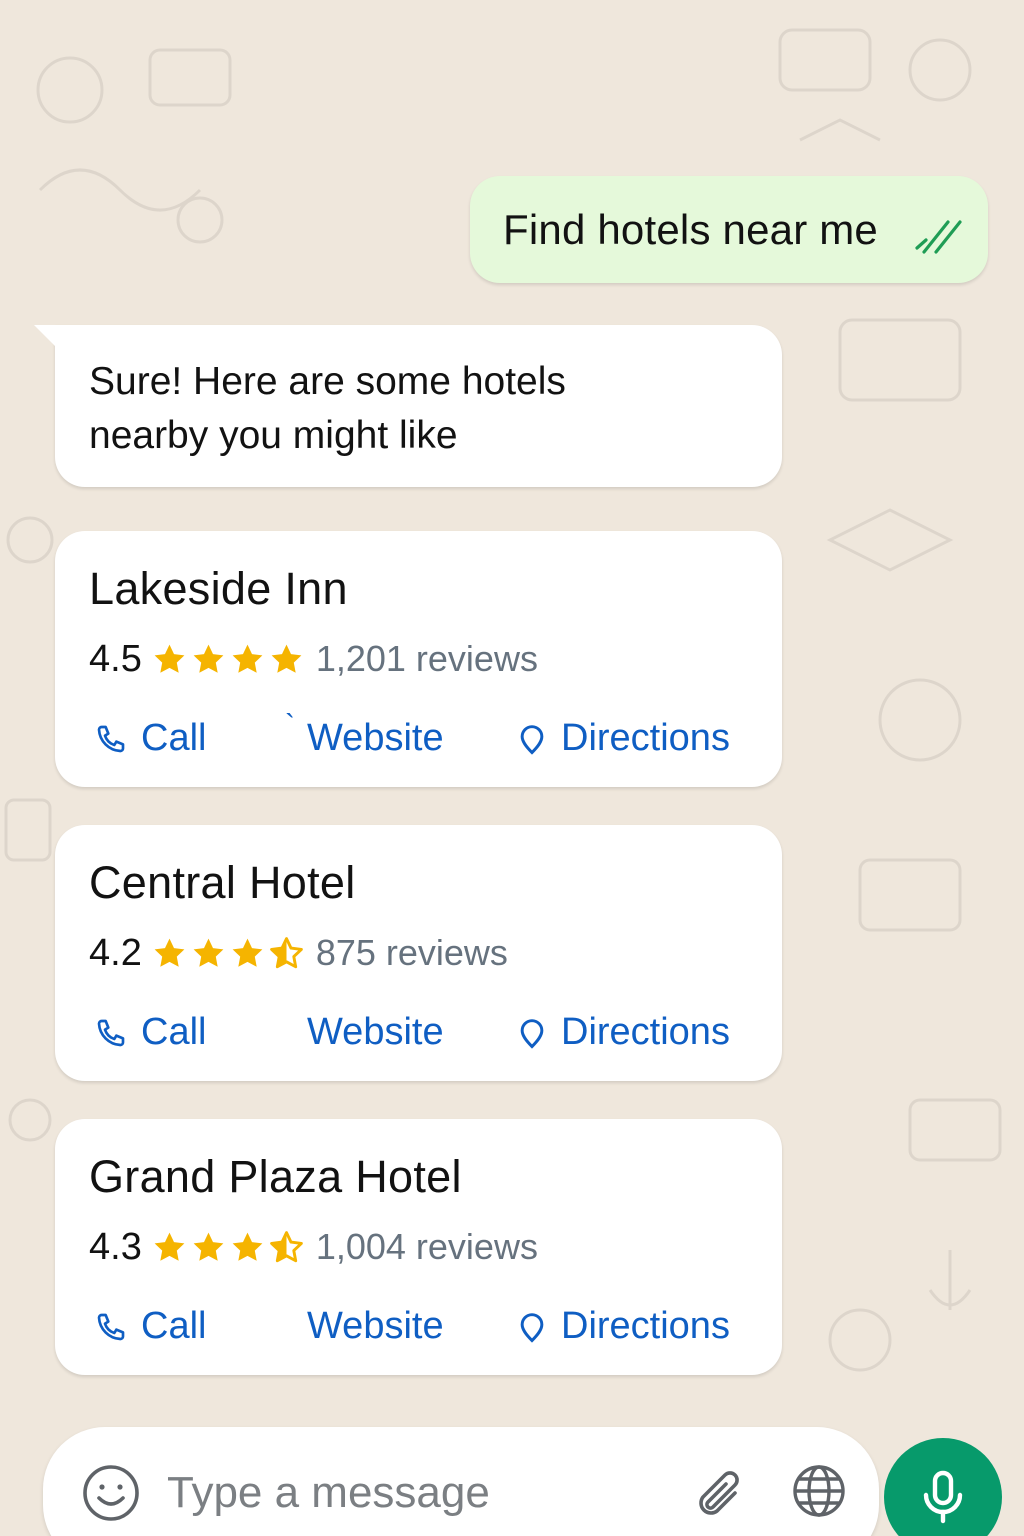 This screenshot has width=1024, height=1536. Describe the element at coordinates (411, 952) in the screenshot. I see `review-count: 875 reviews` at that location.